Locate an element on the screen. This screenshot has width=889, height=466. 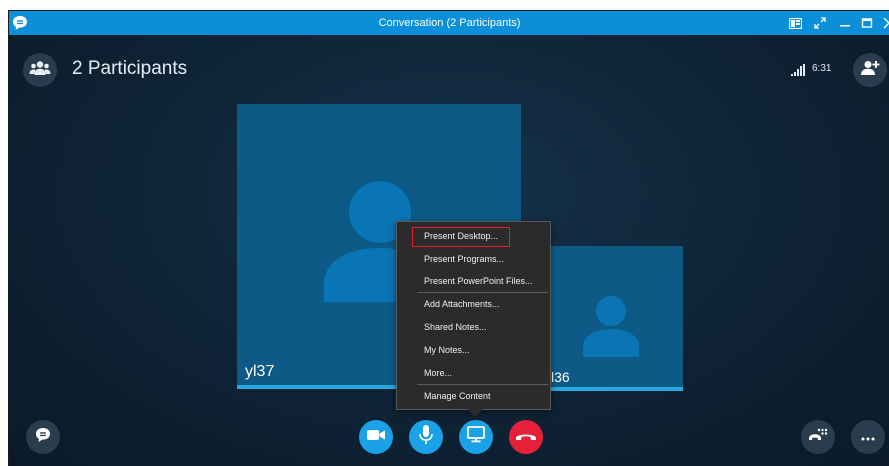
microphone-icon is located at coordinates (426, 437).